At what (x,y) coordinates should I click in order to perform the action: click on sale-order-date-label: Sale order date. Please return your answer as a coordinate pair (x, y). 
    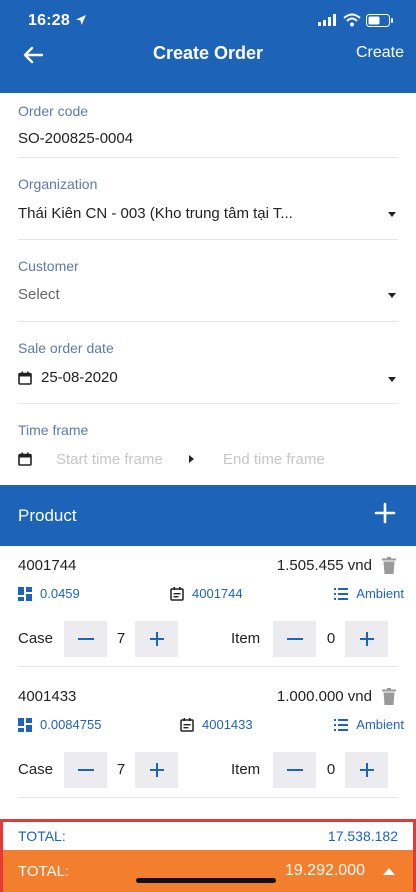
    Looking at the image, I should click on (66, 348).